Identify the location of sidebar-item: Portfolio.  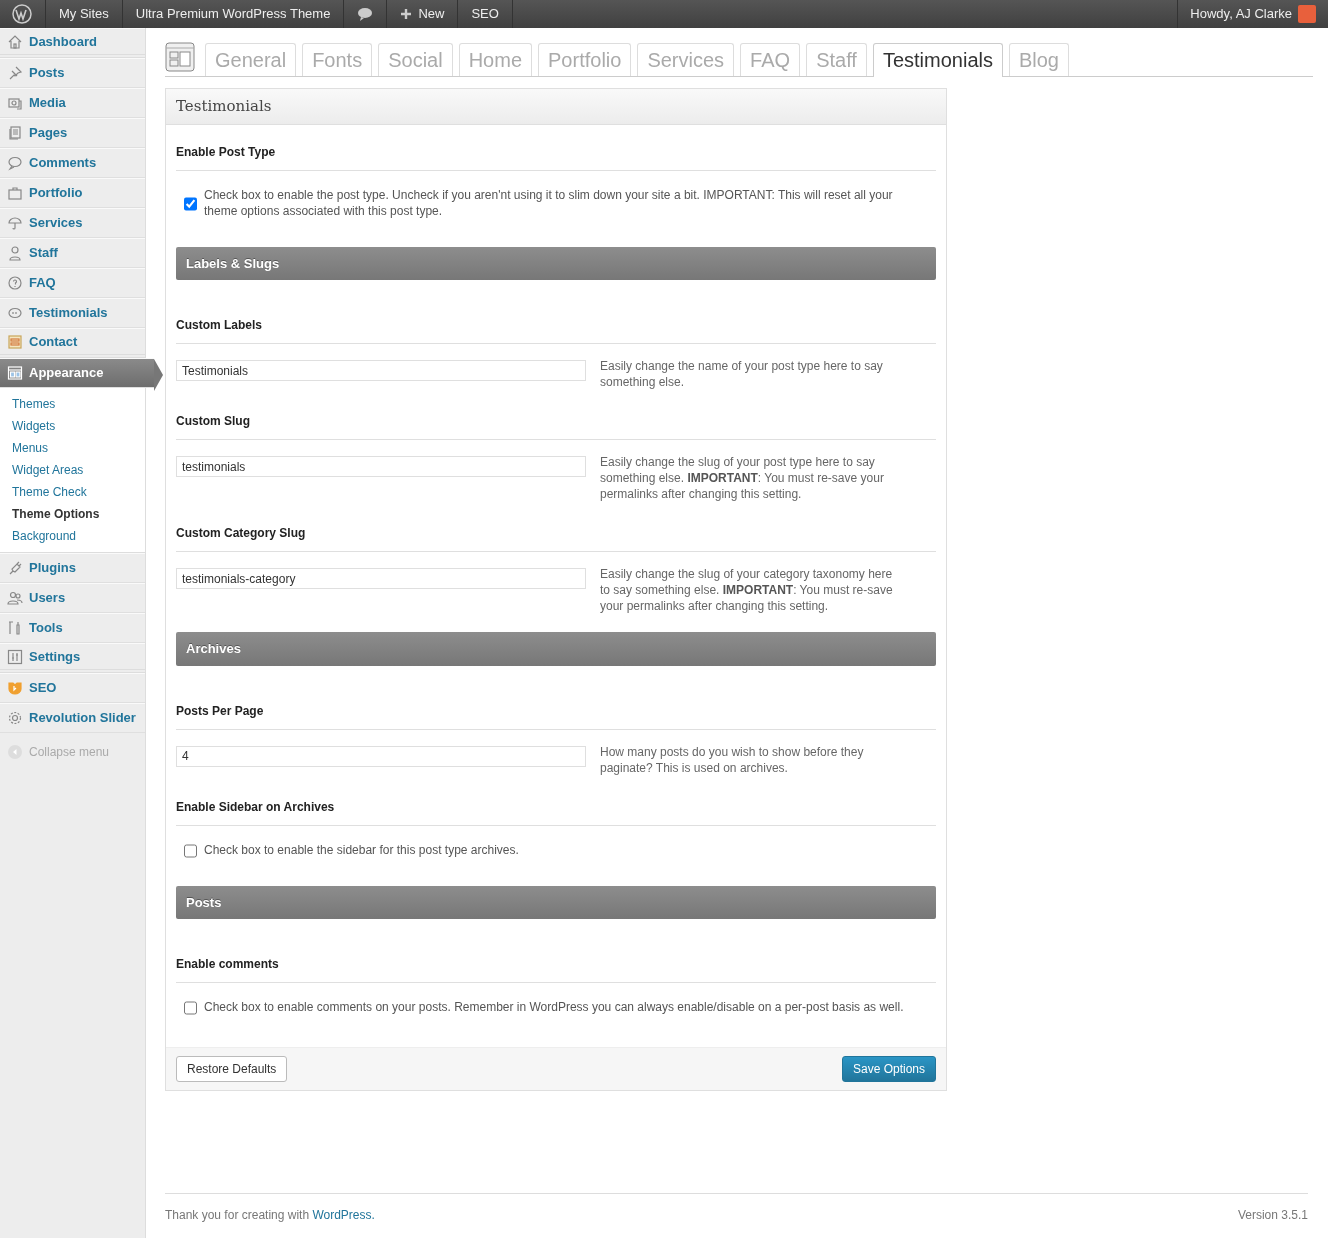
(72, 193).